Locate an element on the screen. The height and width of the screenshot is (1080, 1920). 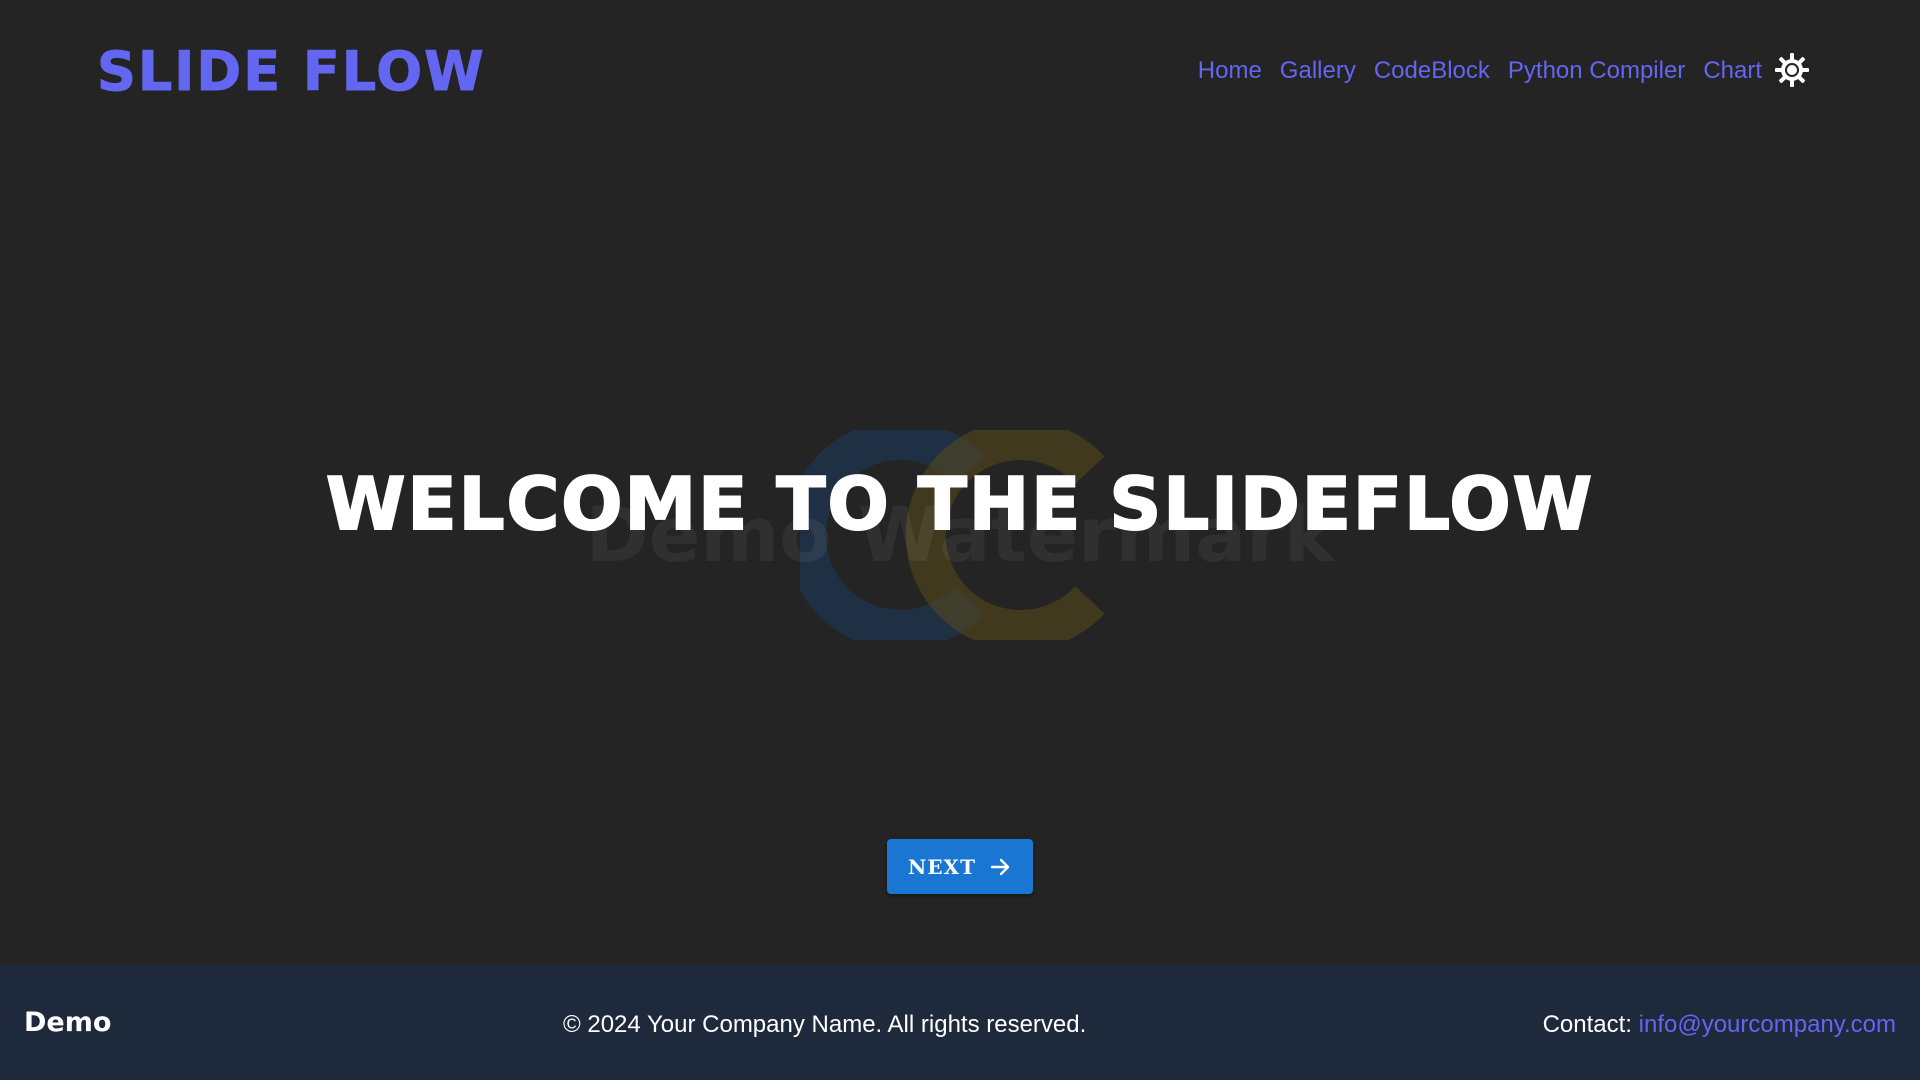
contact-label: Contact: is located at coordinates (1590, 1024).